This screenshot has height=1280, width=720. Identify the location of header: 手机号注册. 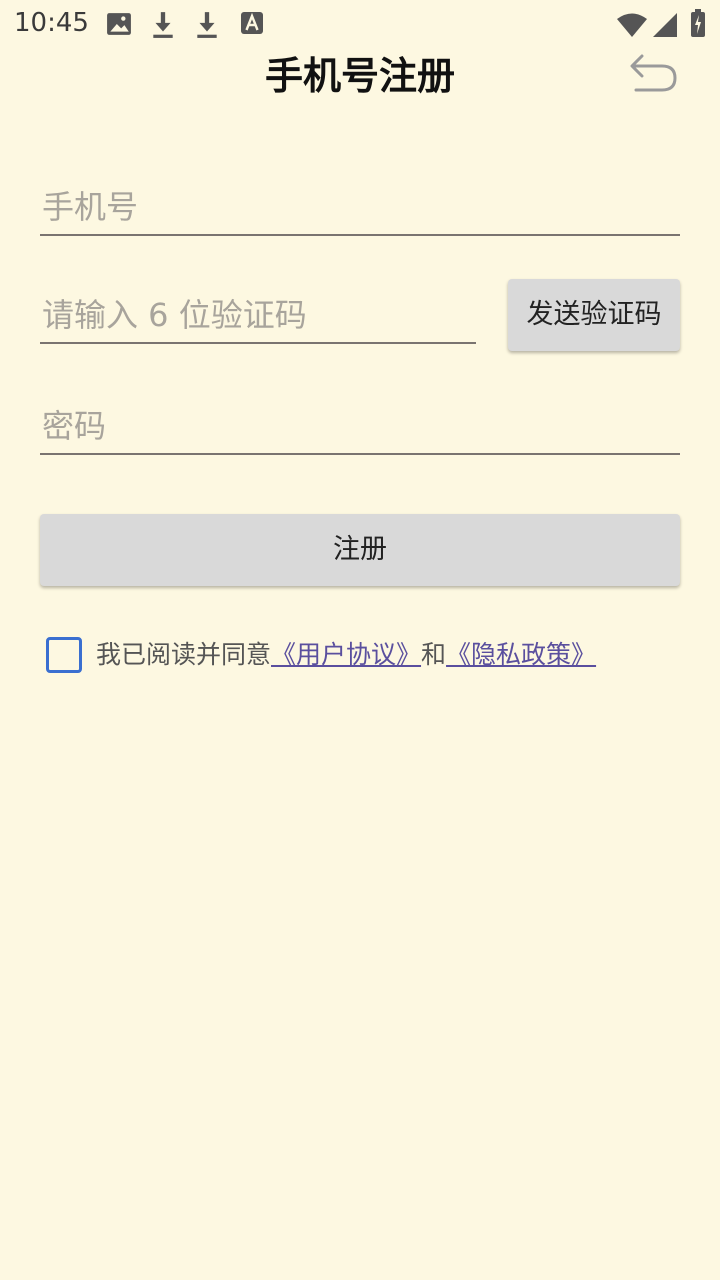
(360, 82).